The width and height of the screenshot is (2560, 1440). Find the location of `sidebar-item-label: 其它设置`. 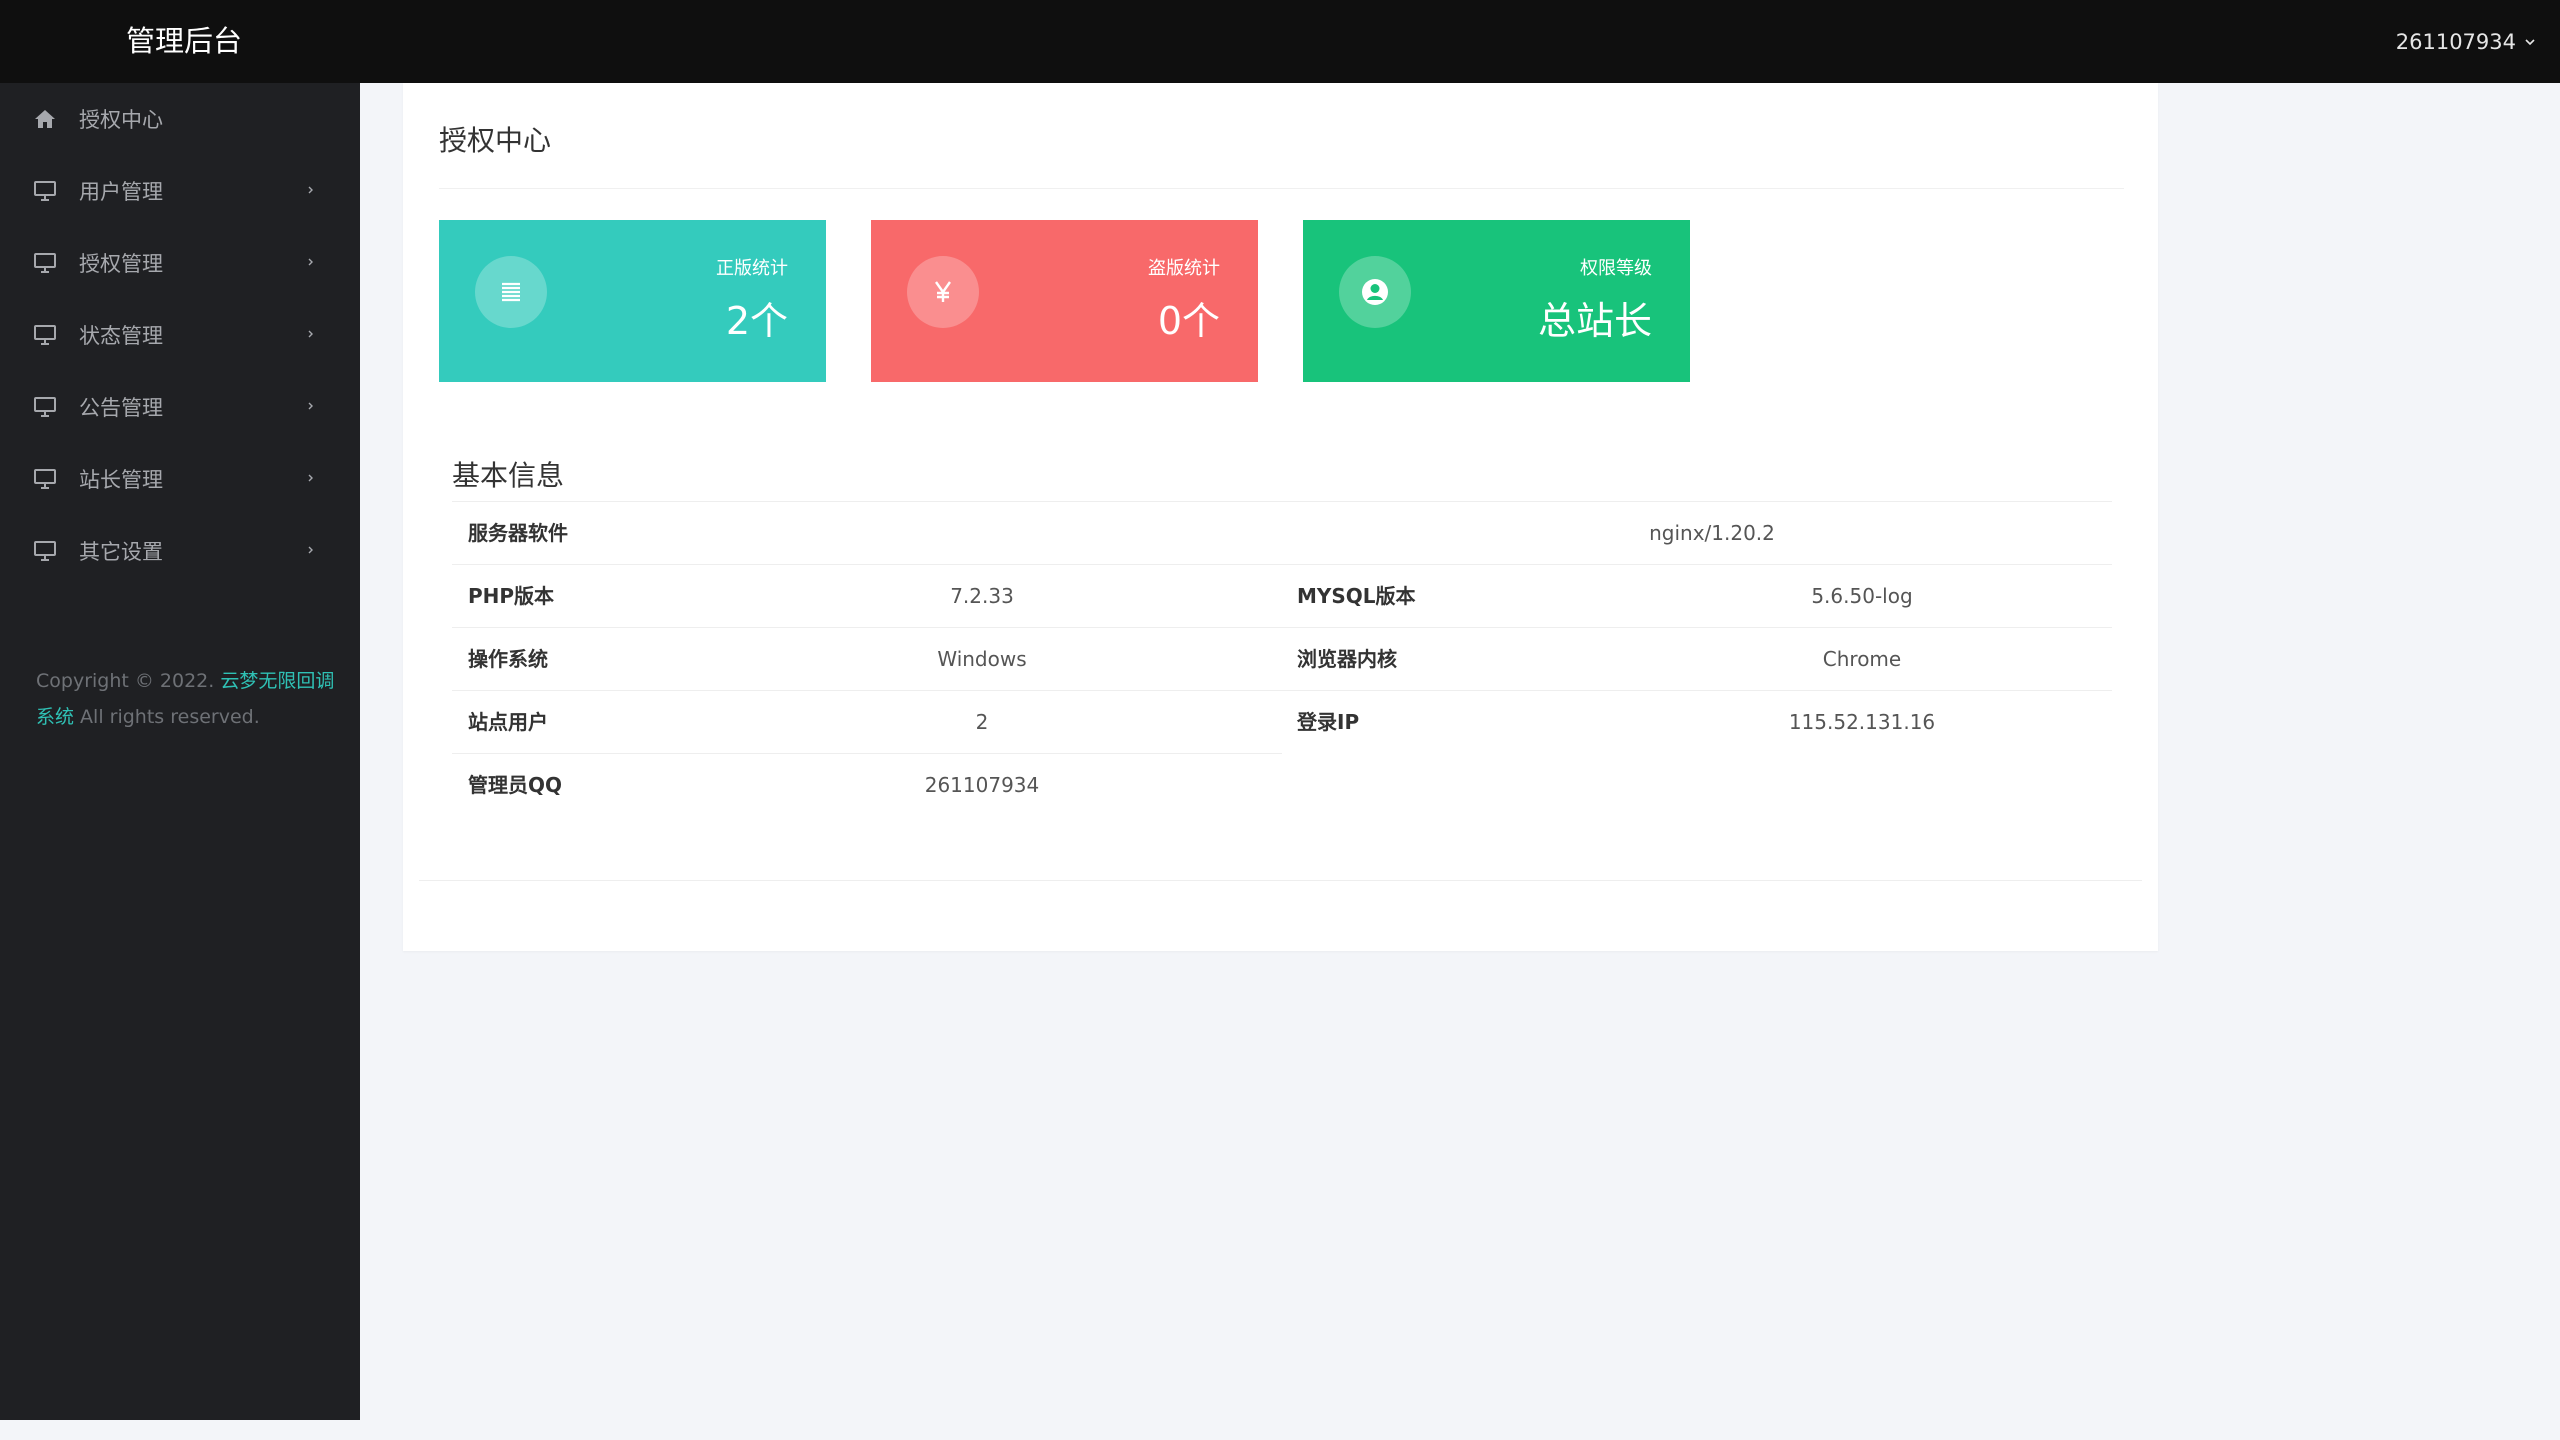

sidebar-item-label: 其它设置 is located at coordinates (121, 552).